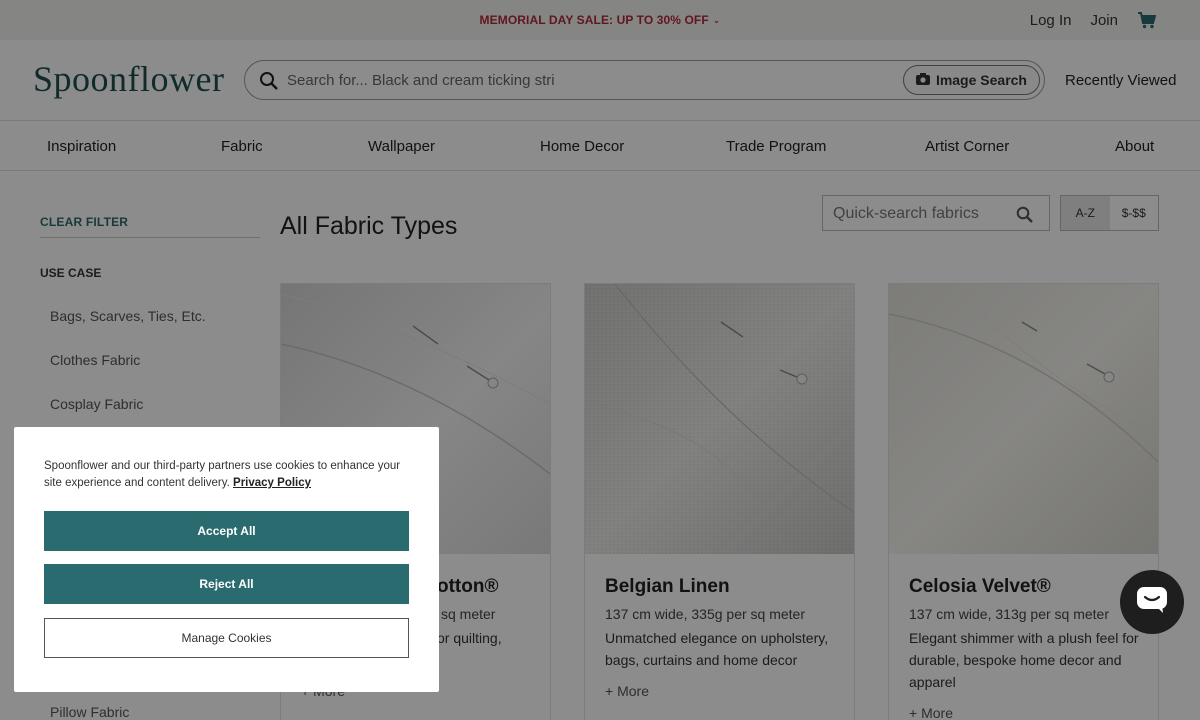 The image size is (1200, 720). What do you see at coordinates (226, 638) in the screenshot?
I see `manage-cookies-button: Manage Cookies` at bounding box center [226, 638].